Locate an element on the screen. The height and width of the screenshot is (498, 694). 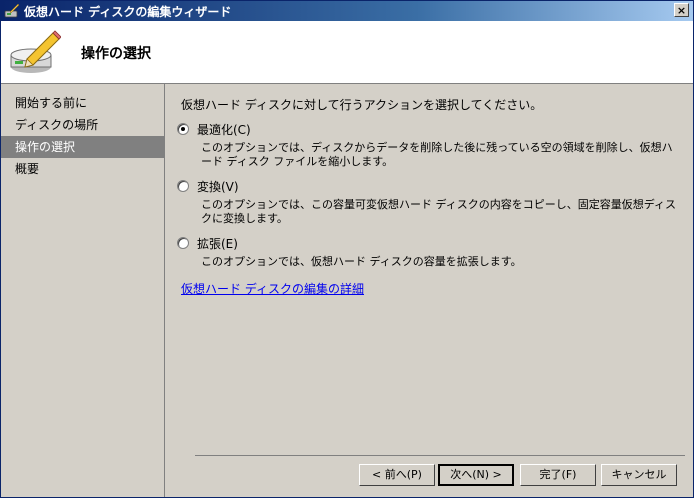
button-bar: < 前へ(P) 次へ(N) > 完了(F) キャンセル is located at coordinates (440, 470).